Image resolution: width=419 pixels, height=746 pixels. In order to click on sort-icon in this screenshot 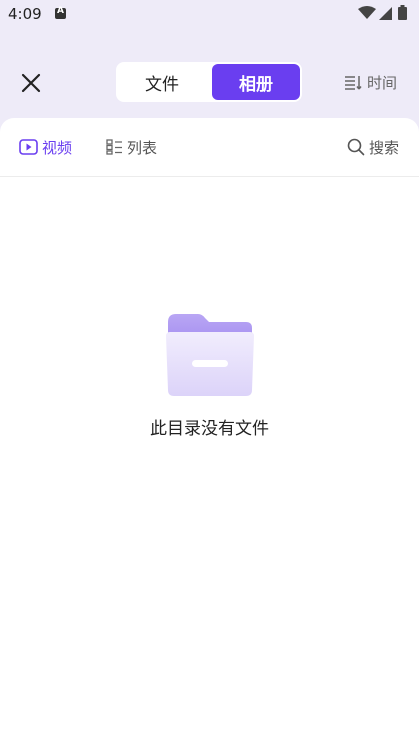, I will do `click(353, 83)`.